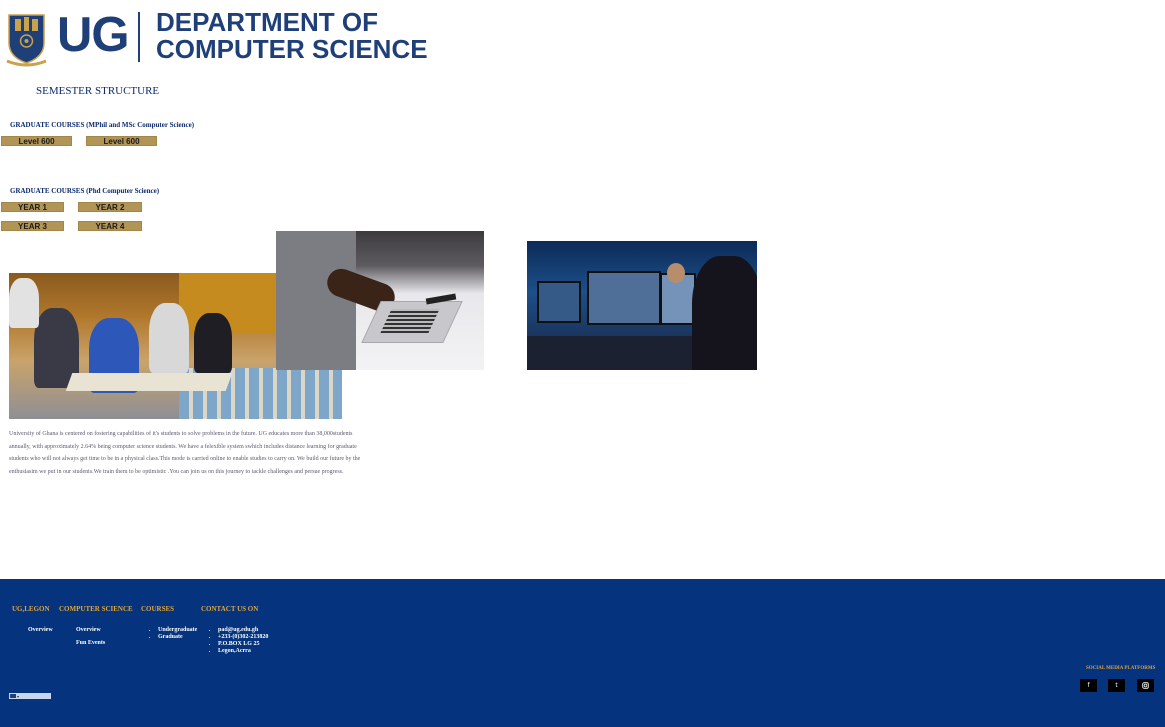 The width and height of the screenshot is (1165, 727). Describe the element at coordinates (18, 696) in the screenshot. I see `chevron-down-icon: ▾` at that location.